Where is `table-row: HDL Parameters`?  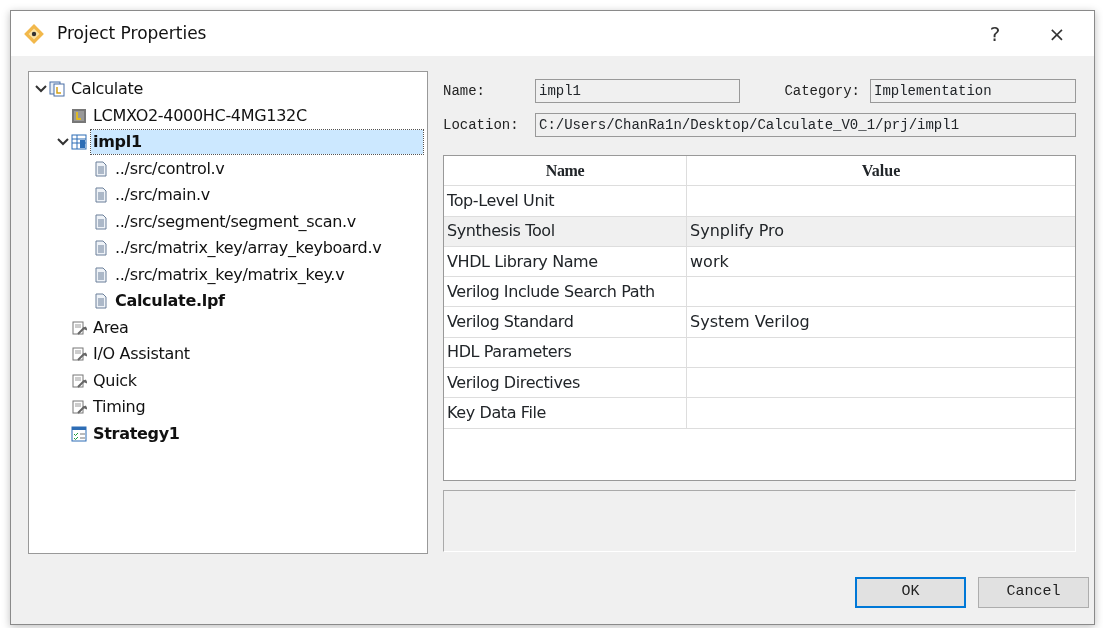 table-row: HDL Parameters is located at coordinates (759, 353).